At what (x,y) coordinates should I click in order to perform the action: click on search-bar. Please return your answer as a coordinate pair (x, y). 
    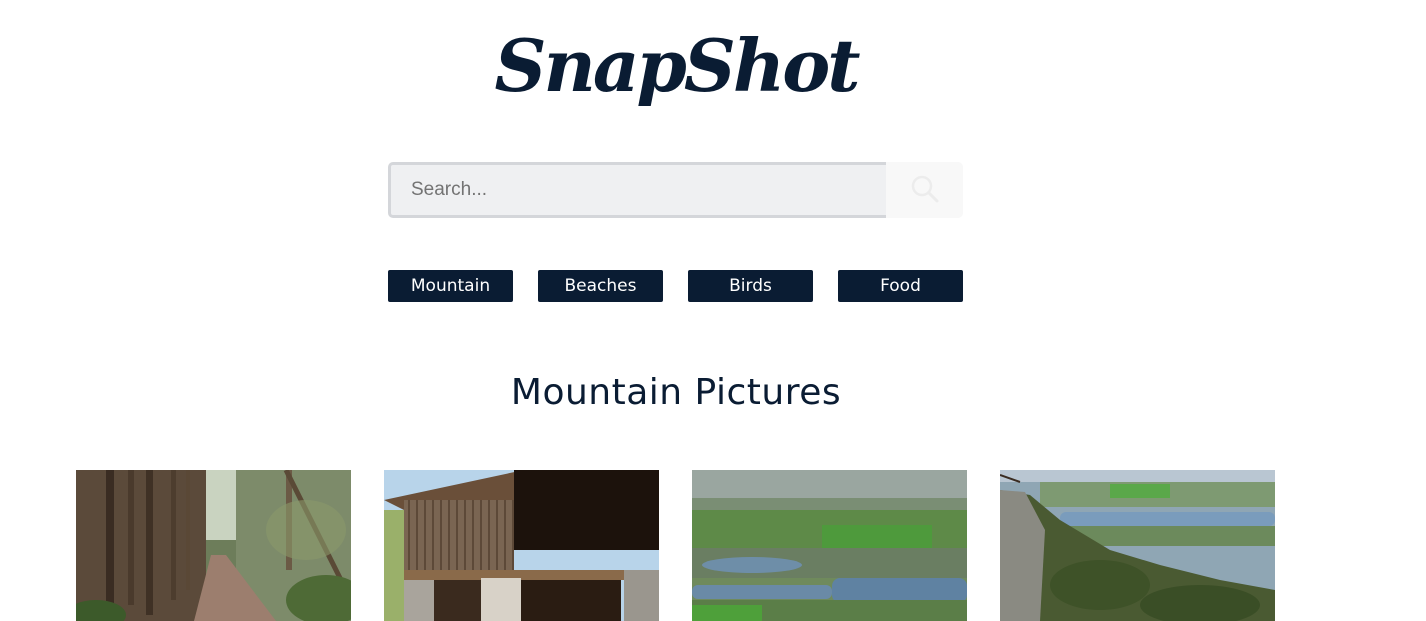
    Looking at the image, I should click on (675, 190).